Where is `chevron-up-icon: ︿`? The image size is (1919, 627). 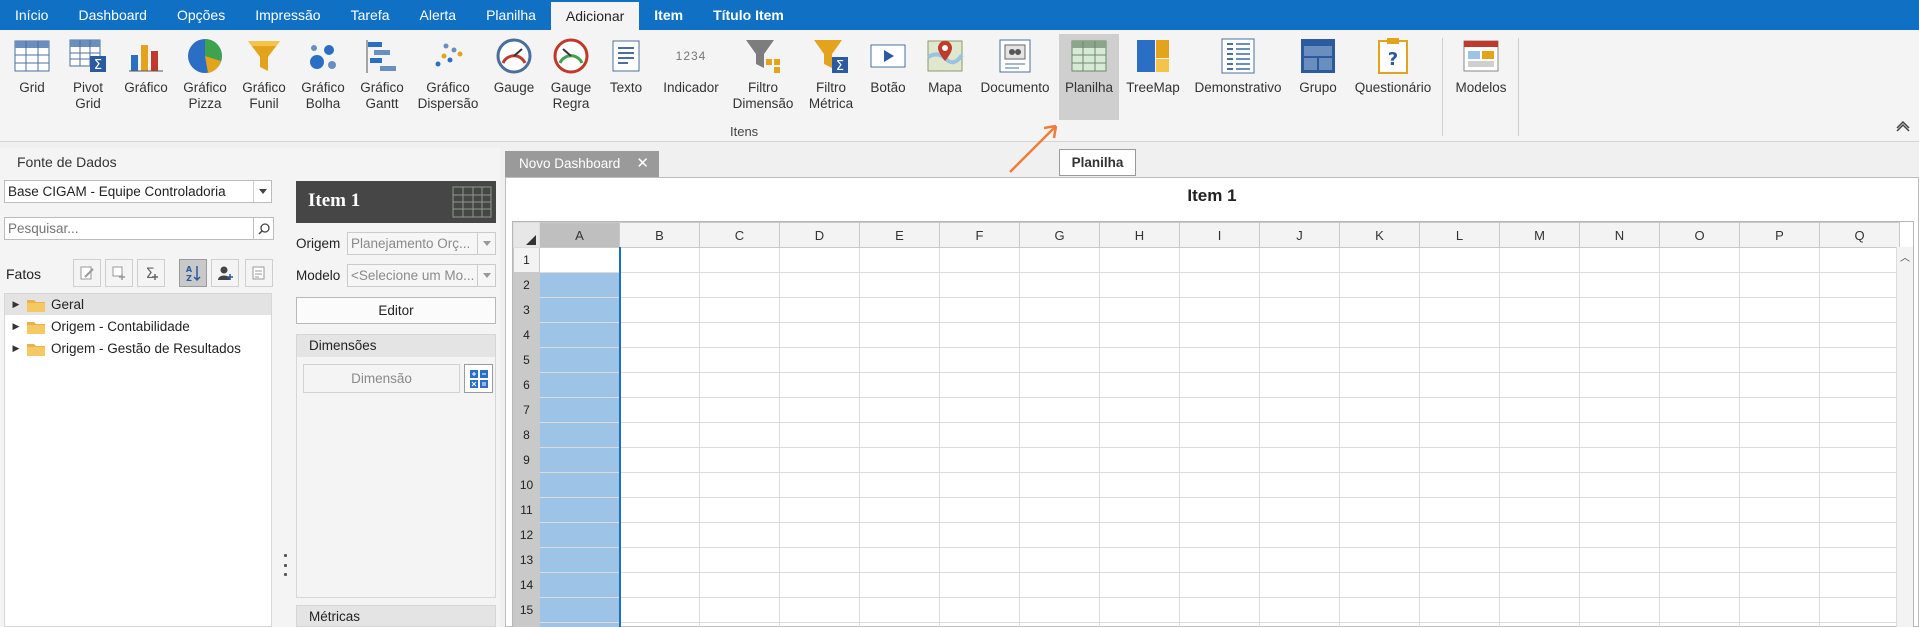
chevron-up-icon: ︿ is located at coordinates (1905, 256).